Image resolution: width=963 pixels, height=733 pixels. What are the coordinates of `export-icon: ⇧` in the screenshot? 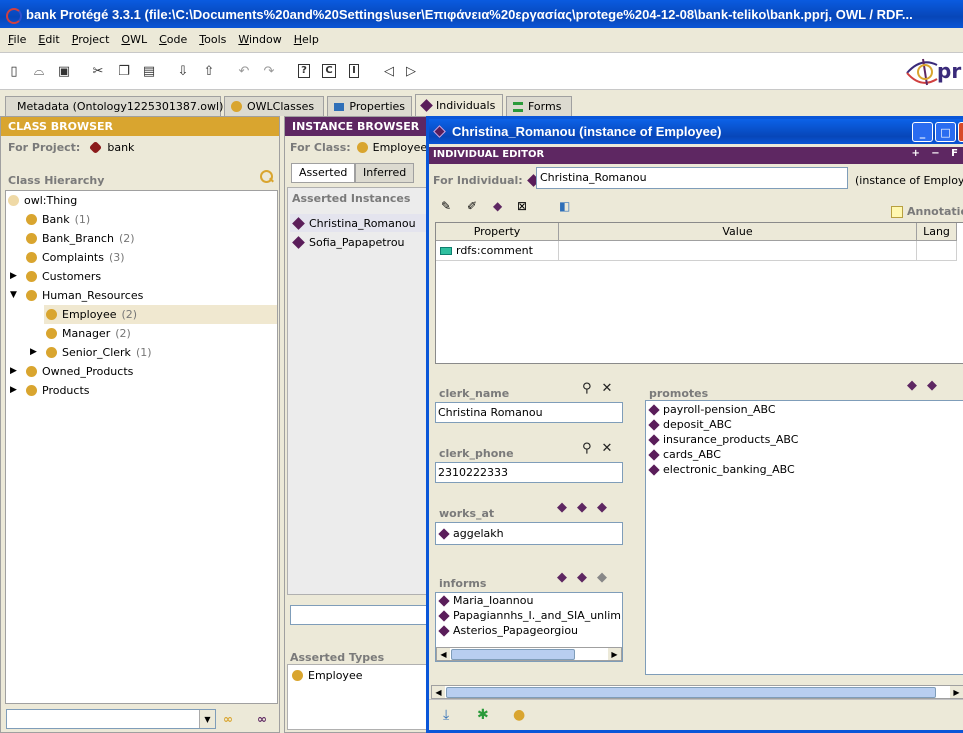 It's located at (209, 71).